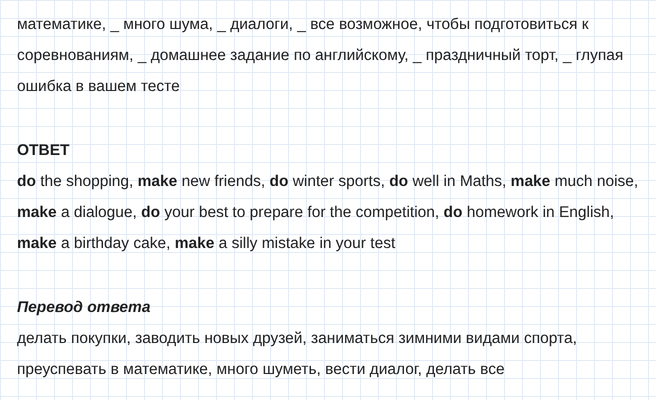 The width and height of the screenshot is (656, 400). What do you see at coordinates (297, 354) in the screenshot?
I see `translation-text: делать покупки, заводить новых друзей, заниматься зимними видами спорта, преуспевать в математике, много шуметь, вести диалог, делать все` at bounding box center [297, 354].